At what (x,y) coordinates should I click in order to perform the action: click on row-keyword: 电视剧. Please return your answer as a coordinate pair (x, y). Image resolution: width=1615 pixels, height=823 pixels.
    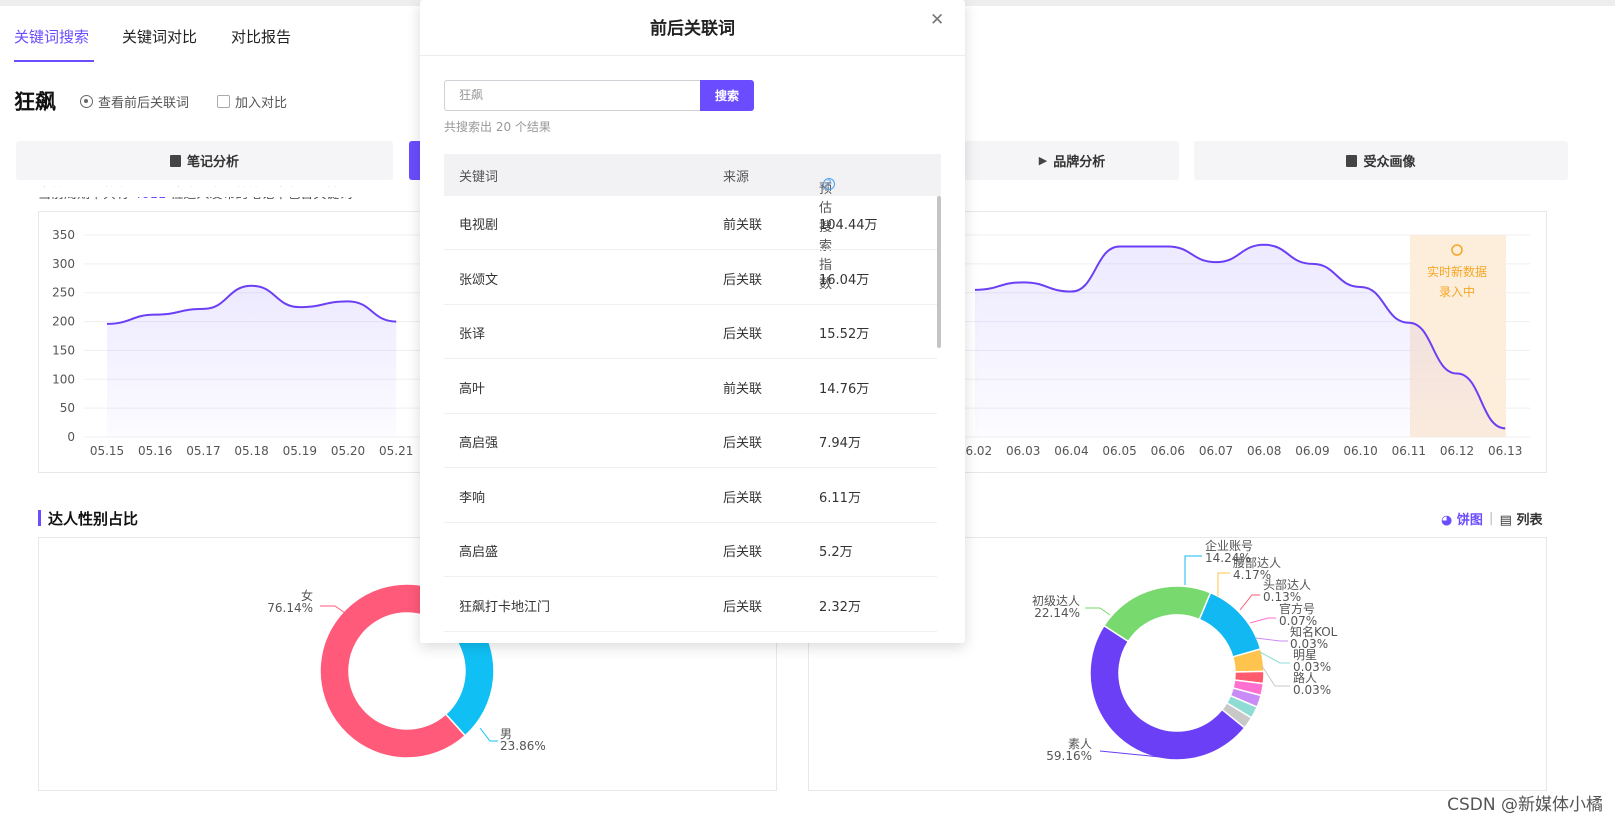
    Looking at the image, I should click on (479, 225).